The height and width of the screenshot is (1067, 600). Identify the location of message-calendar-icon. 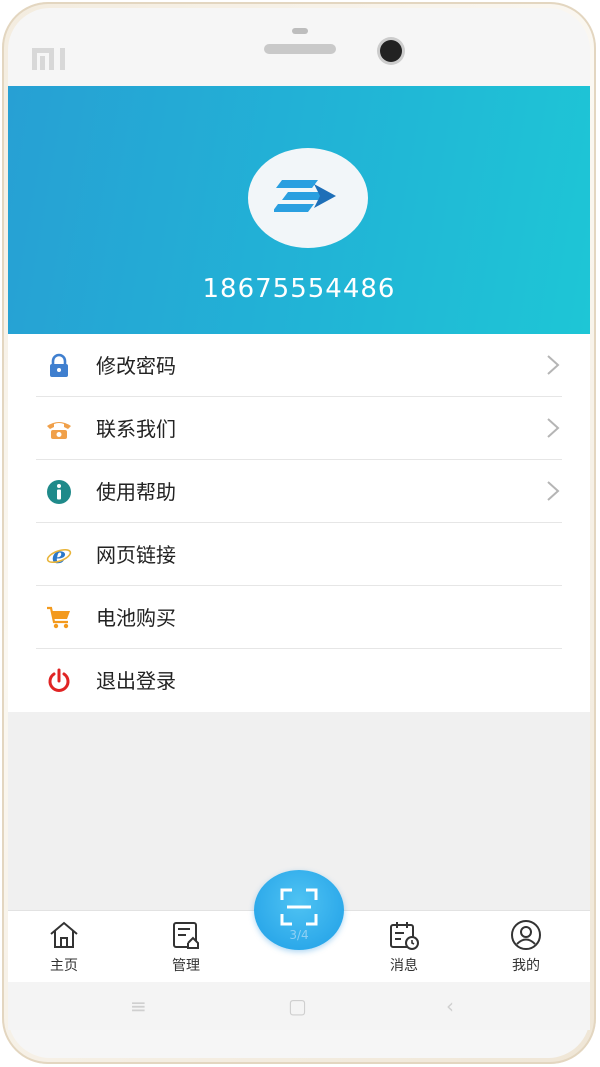
(404, 936).